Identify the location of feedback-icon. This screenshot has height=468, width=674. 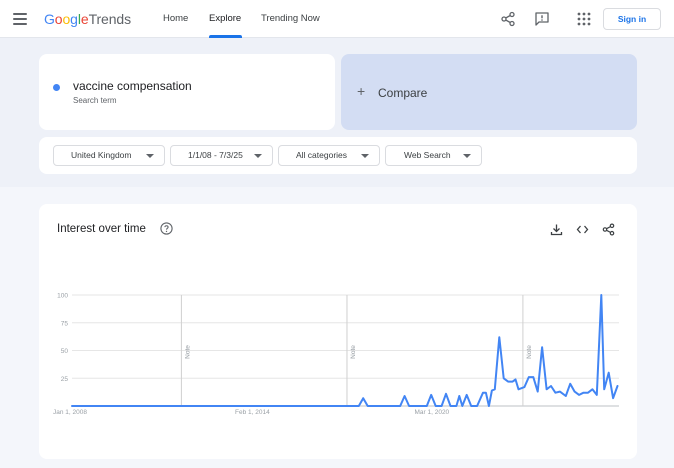
(542, 19).